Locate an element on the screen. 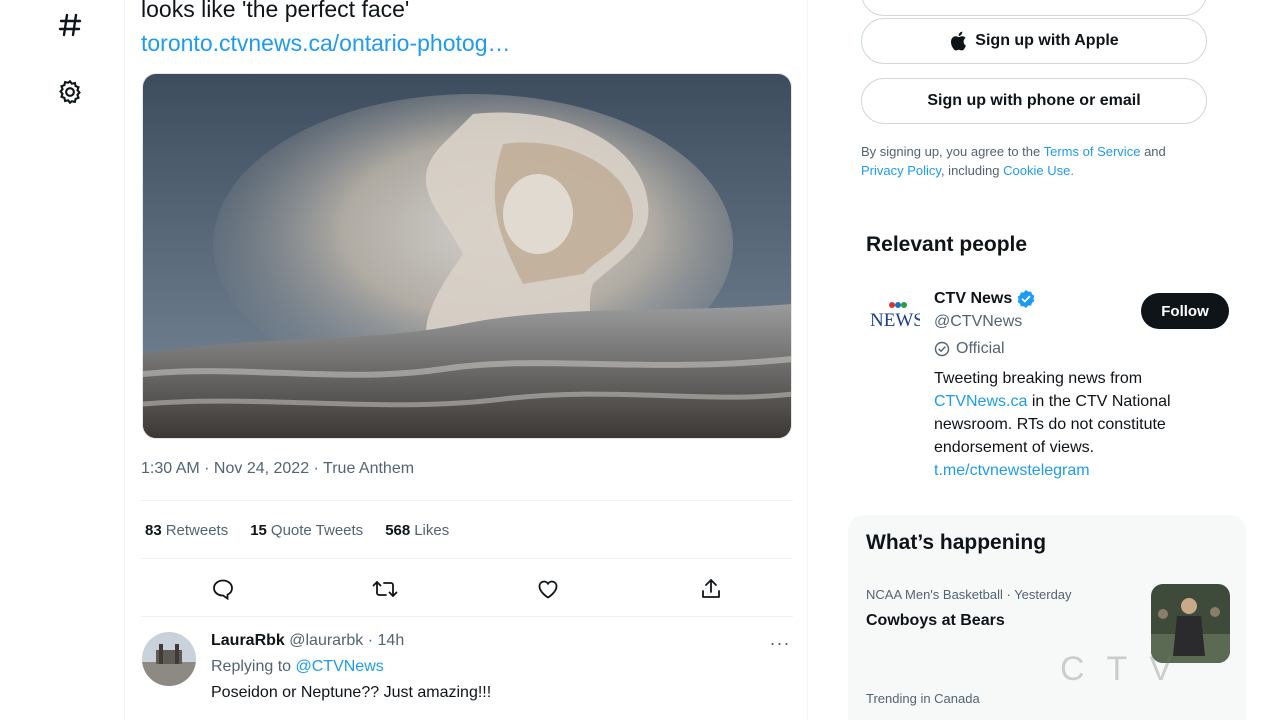 The height and width of the screenshot is (720, 1280). reply-author-name: LauraRbk is located at coordinates (248, 640).